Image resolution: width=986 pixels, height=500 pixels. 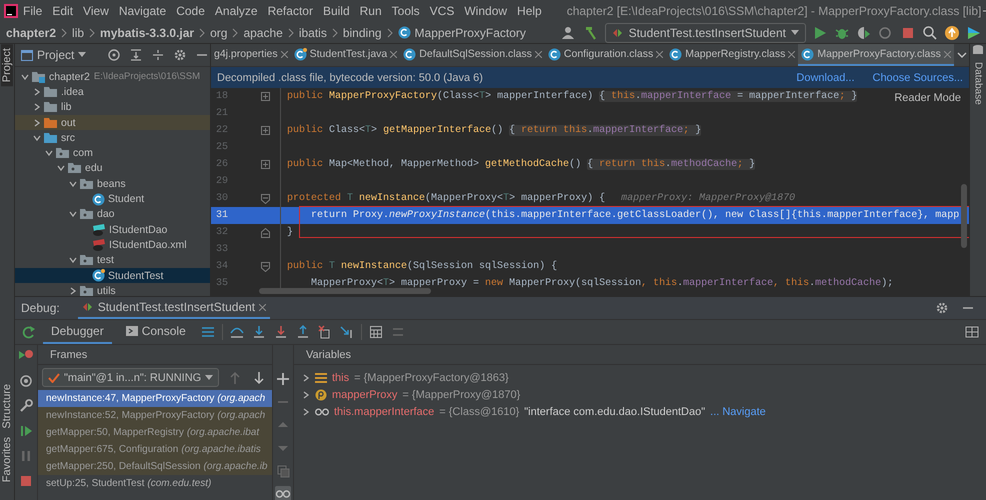 What do you see at coordinates (155, 483) in the screenshot?
I see `stack-frame: setUp:25, StudentTest (com.edu.test)` at bounding box center [155, 483].